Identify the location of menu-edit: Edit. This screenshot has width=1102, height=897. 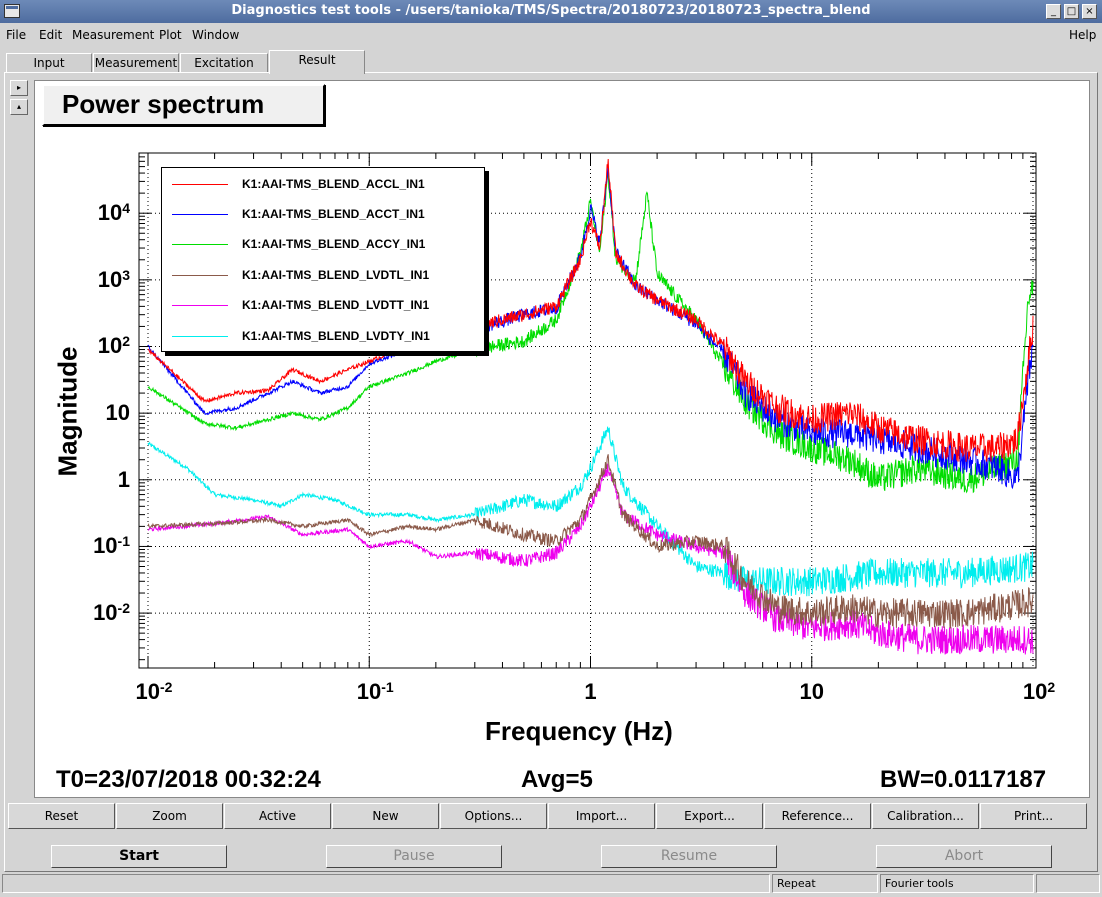
(50, 35).